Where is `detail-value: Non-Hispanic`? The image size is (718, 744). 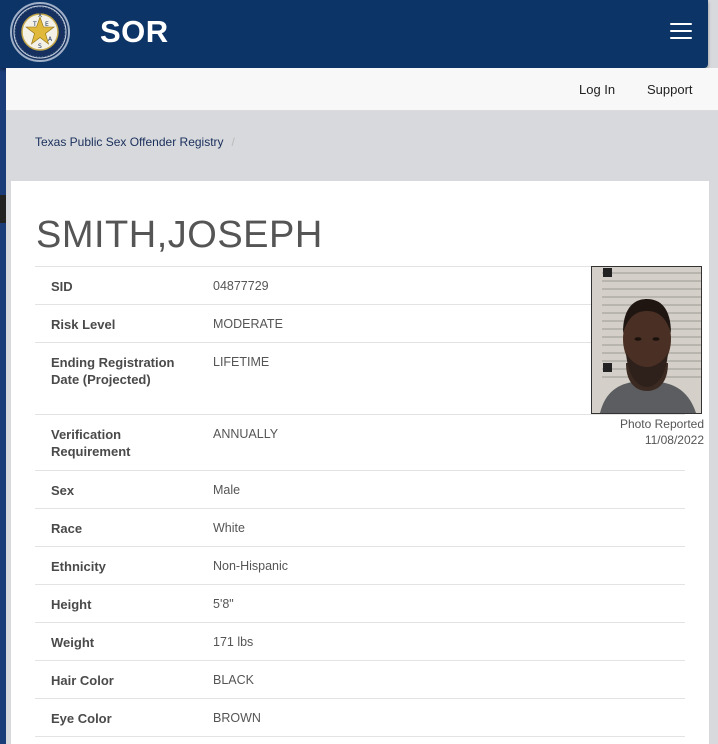 detail-value: Non-Hispanic is located at coordinates (251, 566).